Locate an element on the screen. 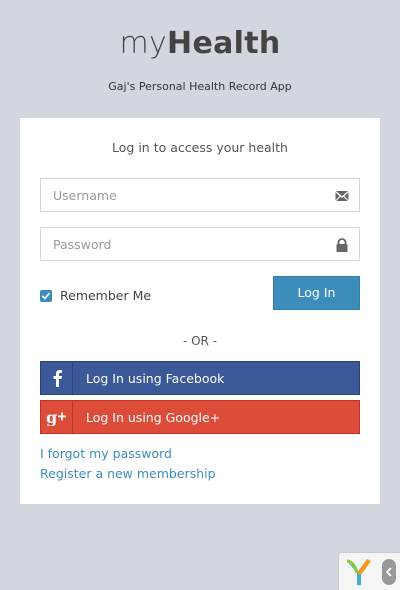  lock-icon is located at coordinates (342, 245).